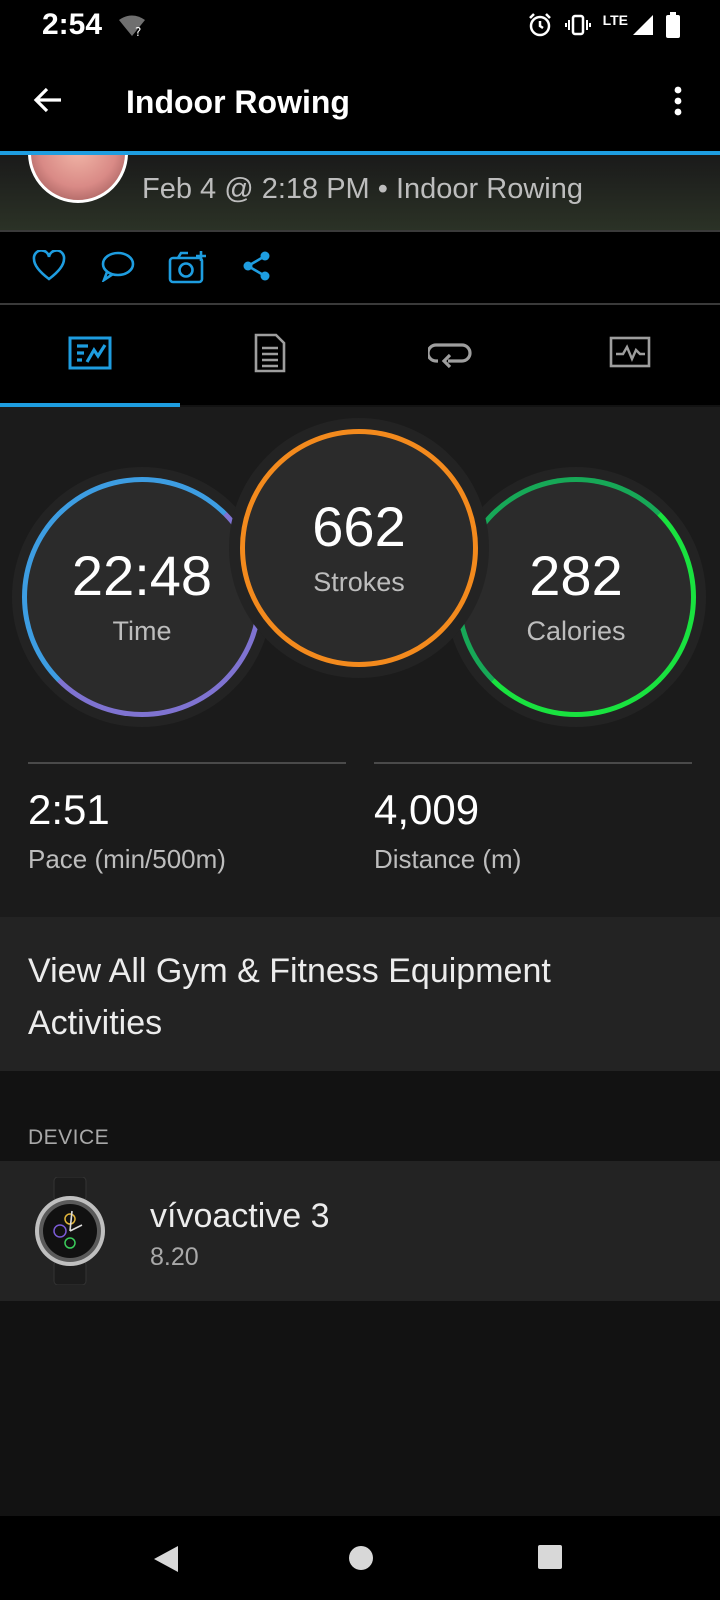 This screenshot has width=720, height=1600. What do you see at coordinates (49, 268) in the screenshot?
I see `like-heart-icon` at bounding box center [49, 268].